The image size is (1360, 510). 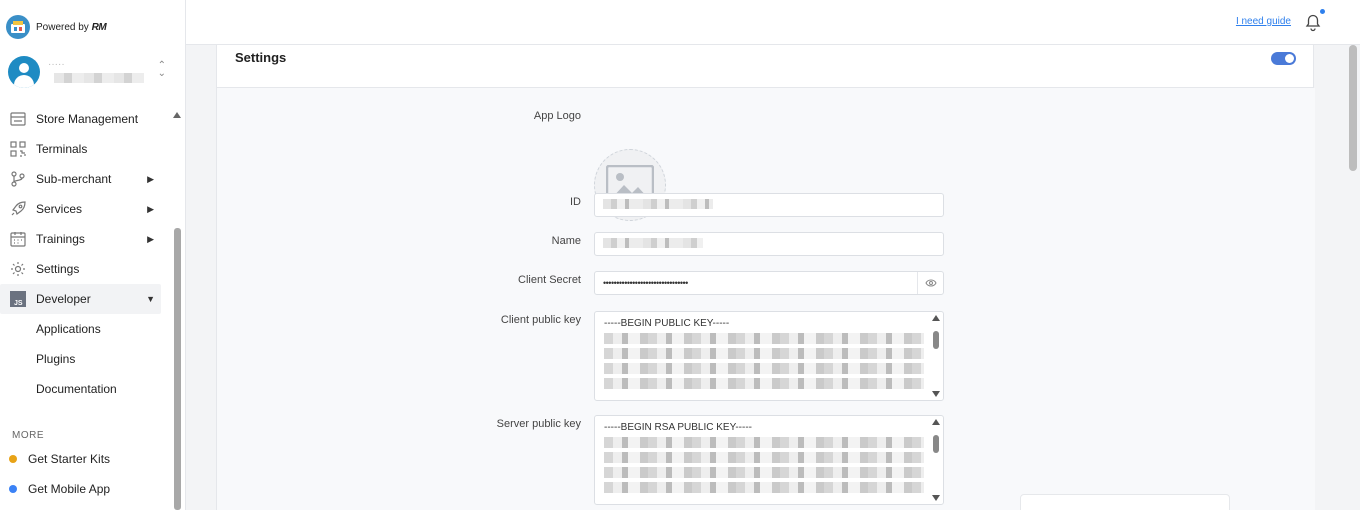 What do you see at coordinates (540, 320) in the screenshot?
I see `client-public-key-label: Client public key` at bounding box center [540, 320].